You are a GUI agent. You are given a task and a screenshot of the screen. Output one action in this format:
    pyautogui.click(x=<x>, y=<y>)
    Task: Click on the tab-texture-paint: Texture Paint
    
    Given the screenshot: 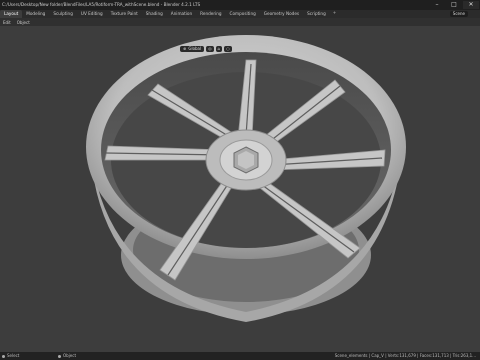 What is the action you would take?
    pyautogui.click(x=124, y=14)
    